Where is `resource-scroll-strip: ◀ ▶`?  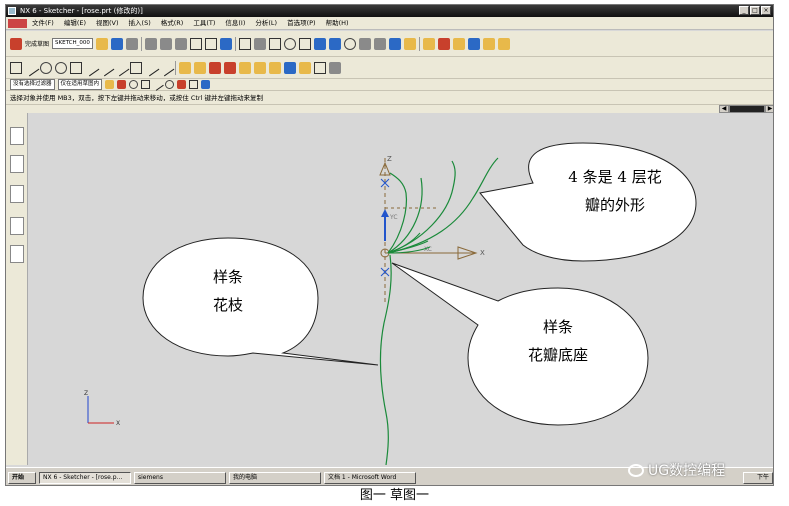
resource-scroll-strip: ◀ ▶ is located at coordinates (389, 109).